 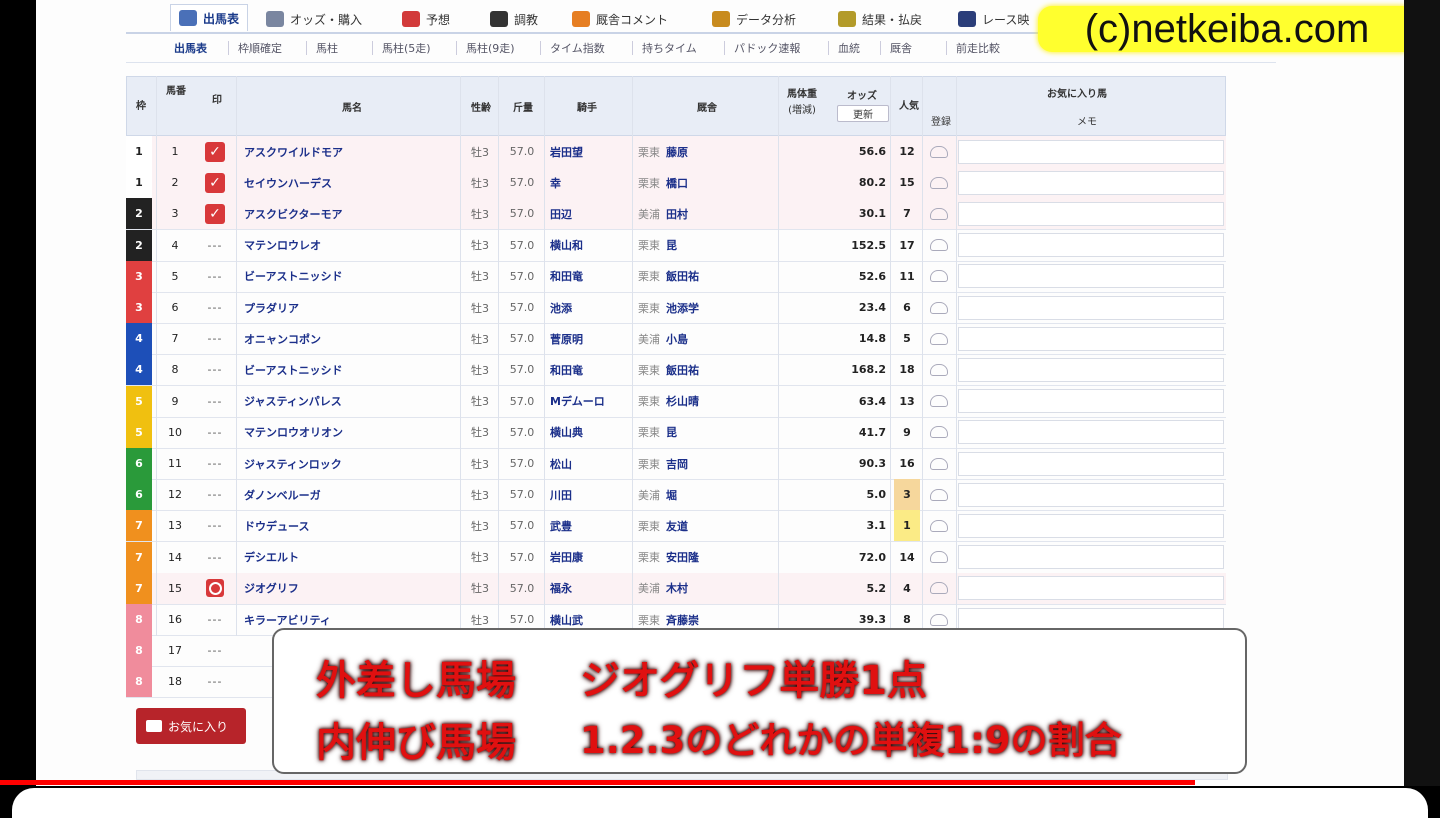 What do you see at coordinates (589, 182) in the screenshot?
I see `jockey-link: 幸` at bounding box center [589, 182].